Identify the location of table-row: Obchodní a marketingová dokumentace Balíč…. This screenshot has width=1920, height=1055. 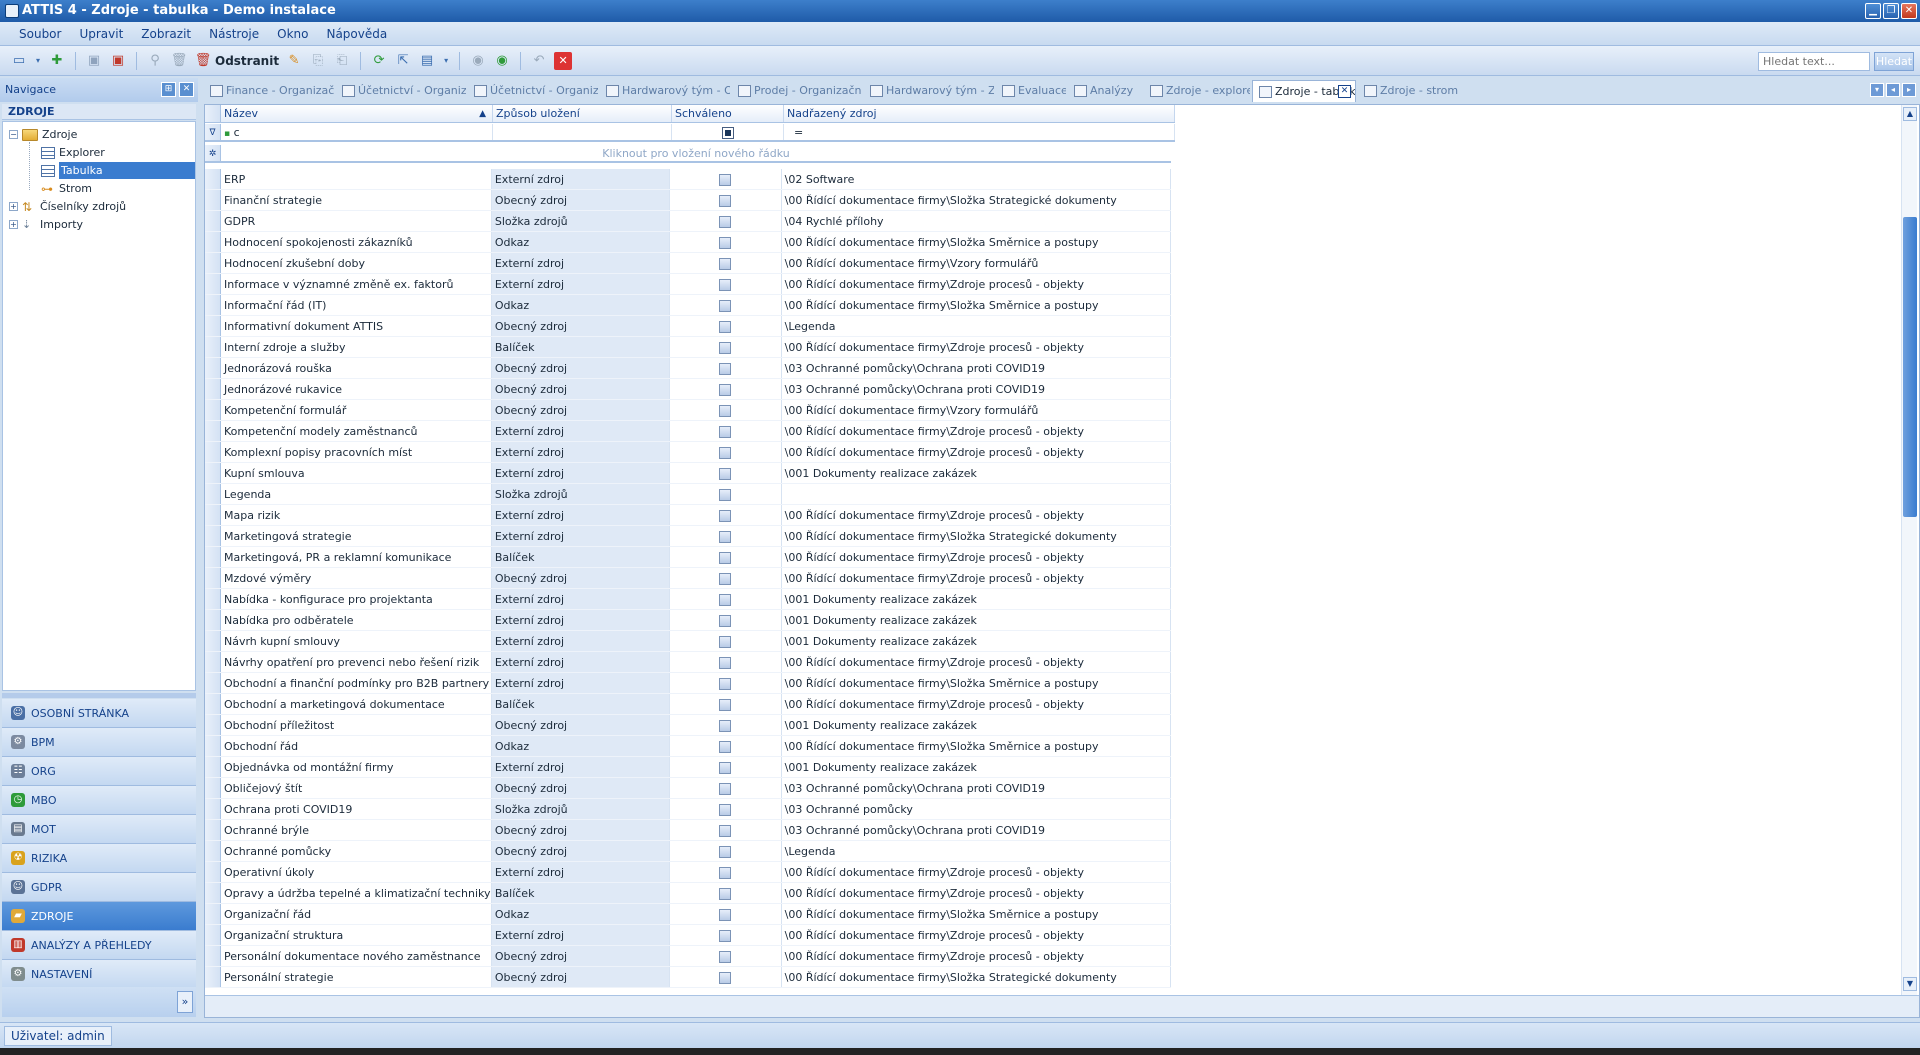
(688, 704).